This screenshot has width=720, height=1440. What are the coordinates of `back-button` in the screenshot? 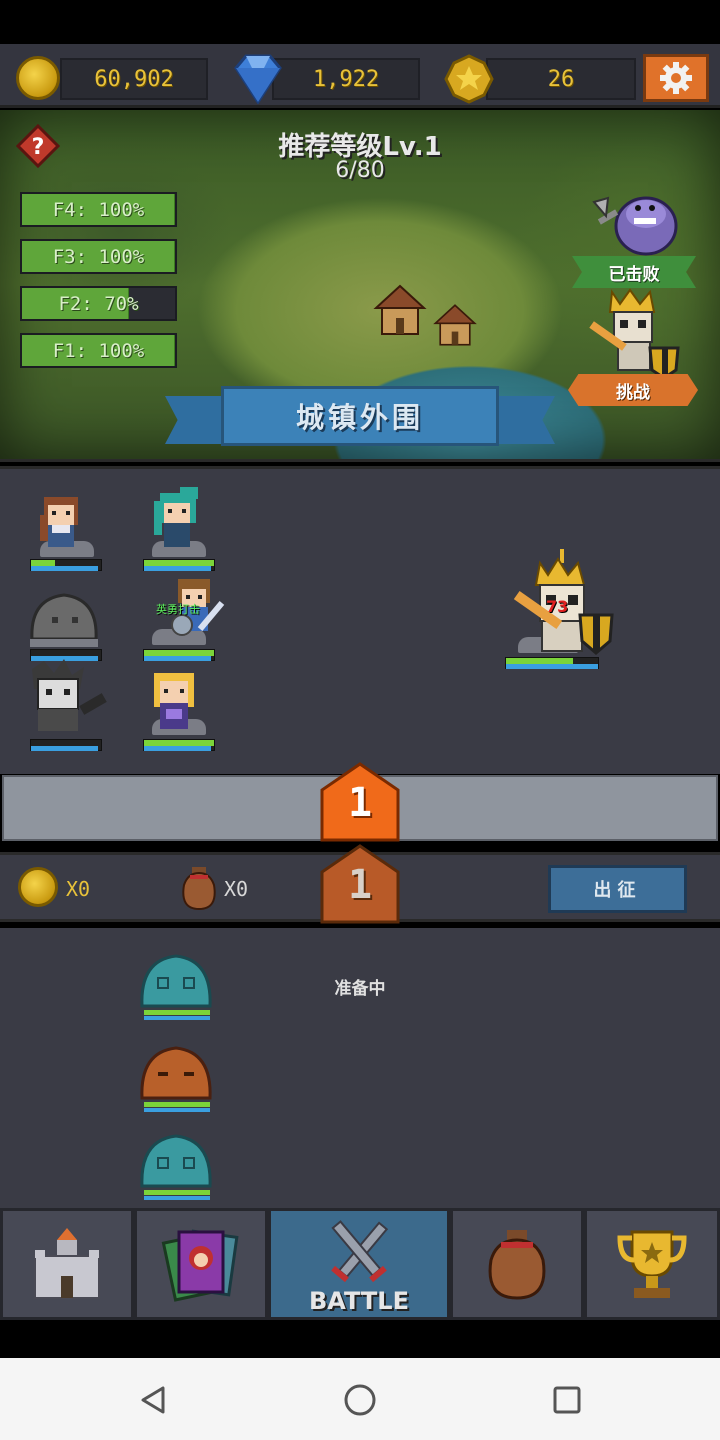 It's located at (154, 1400).